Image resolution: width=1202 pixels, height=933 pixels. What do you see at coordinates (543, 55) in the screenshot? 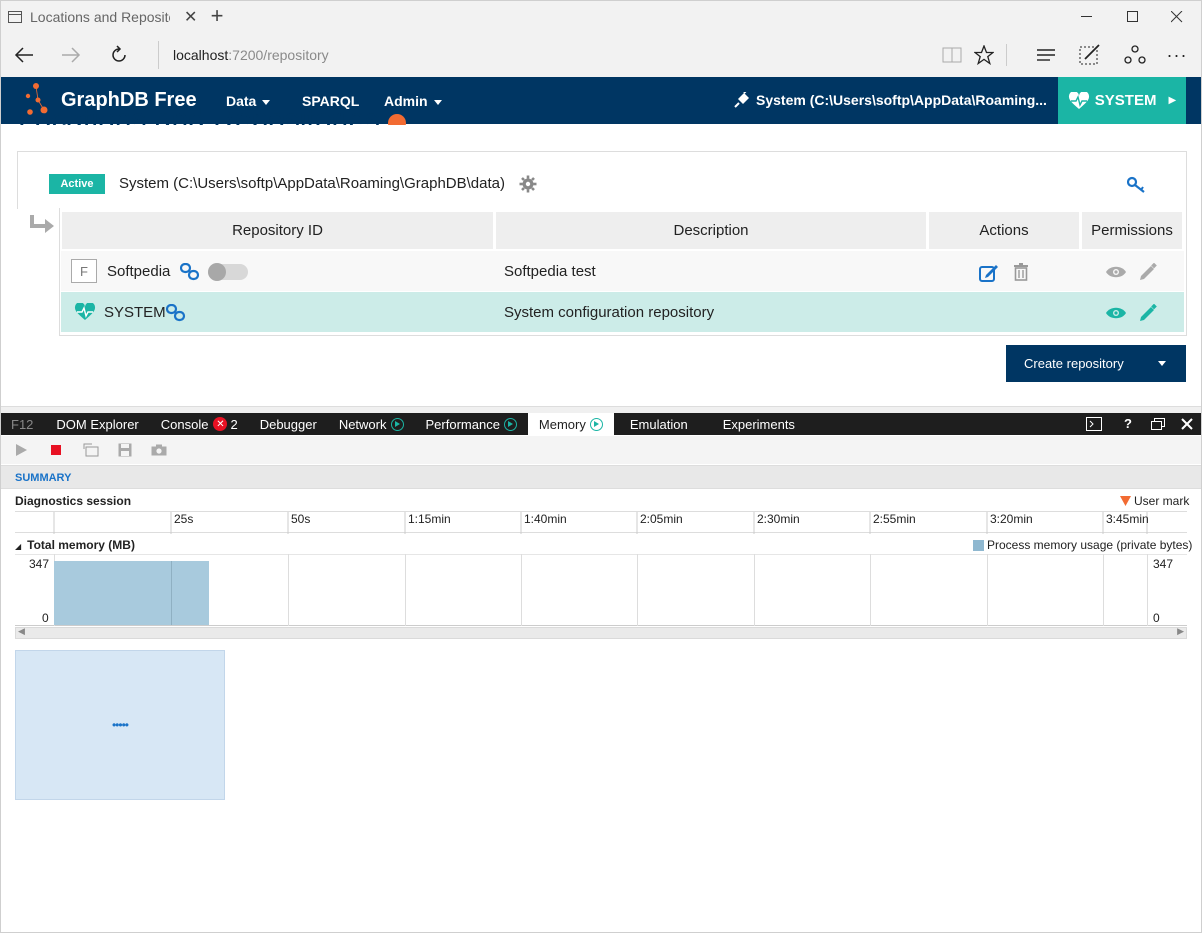
I see `address-bar: localhost:7200/repository` at bounding box center [543, 55].